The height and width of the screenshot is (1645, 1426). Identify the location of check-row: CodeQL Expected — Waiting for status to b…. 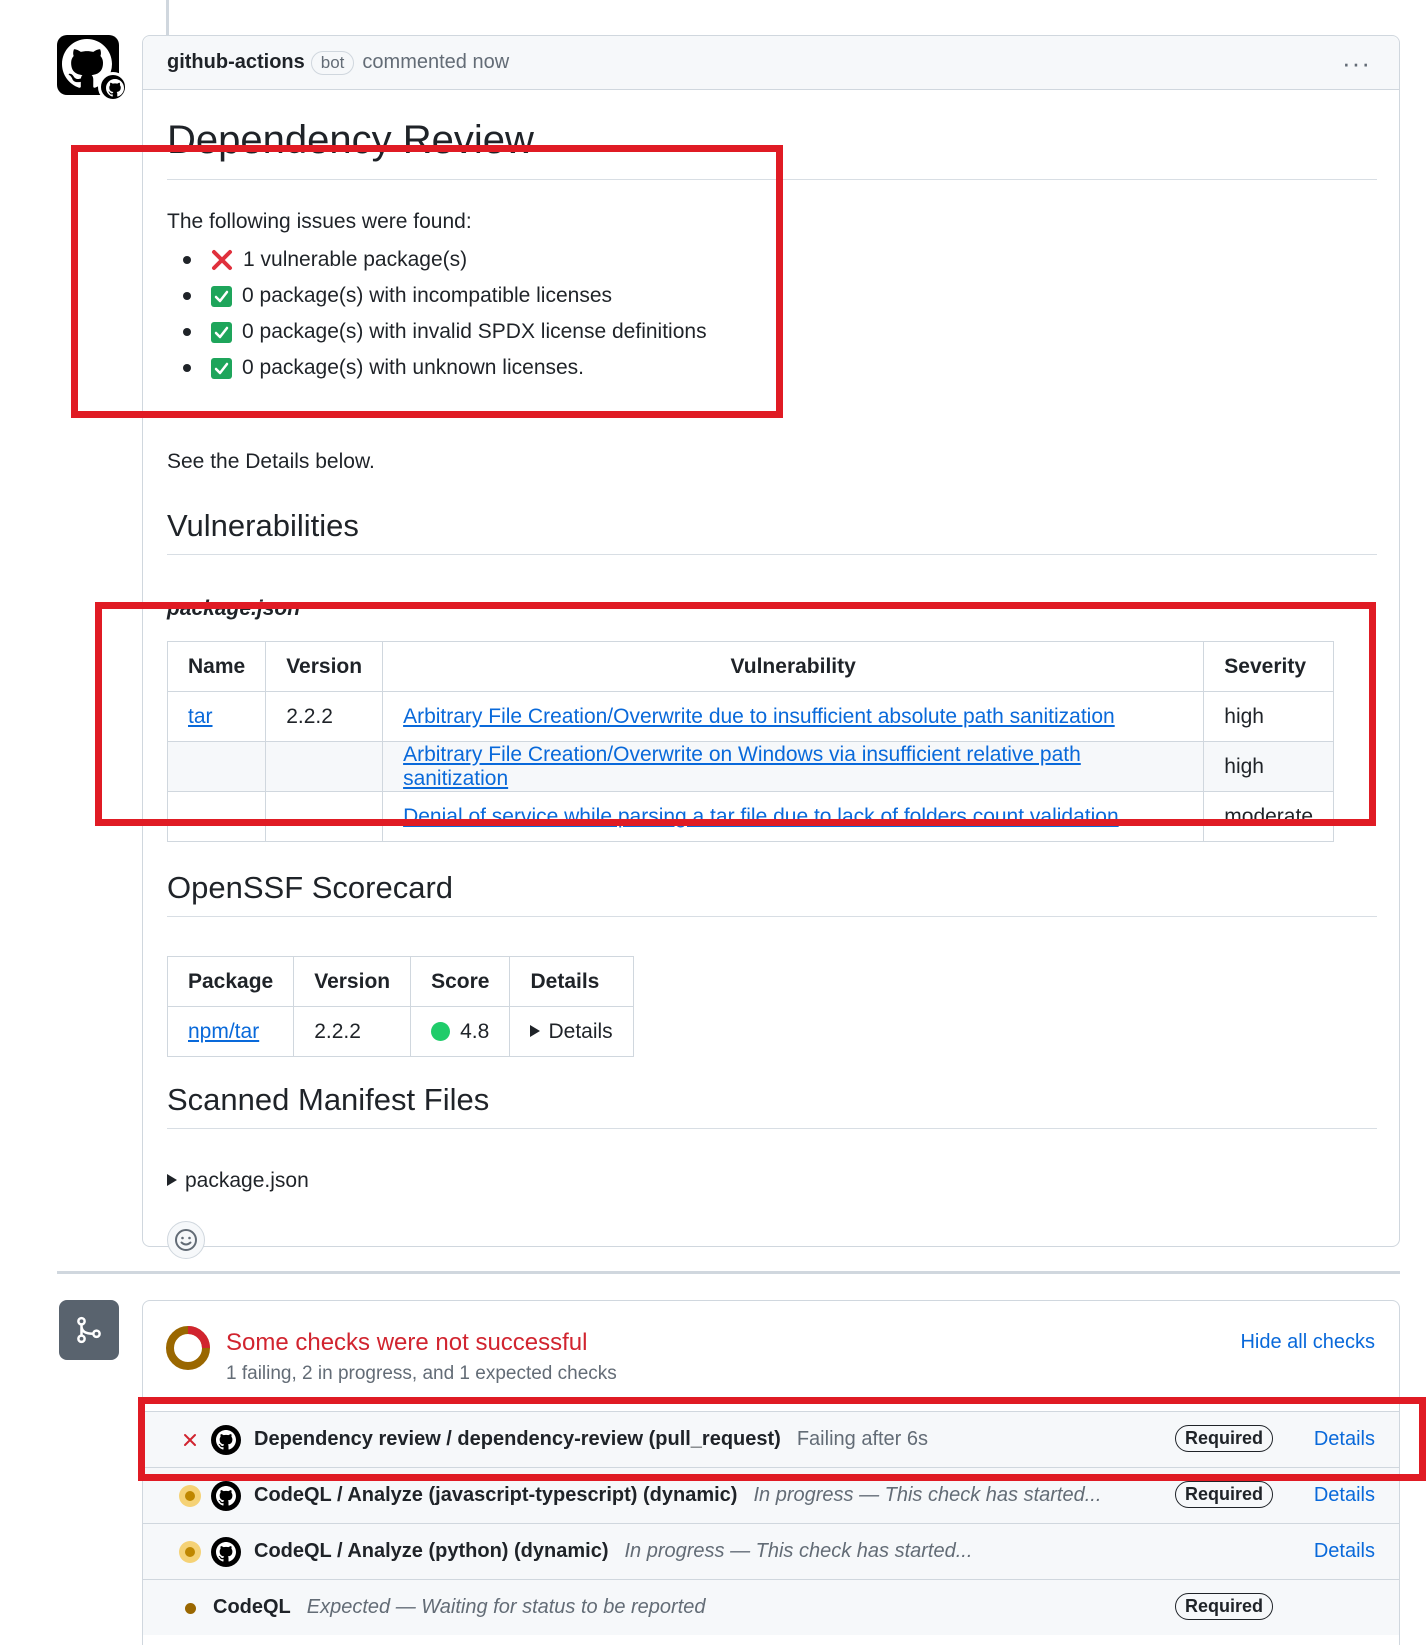
(771, 1607).